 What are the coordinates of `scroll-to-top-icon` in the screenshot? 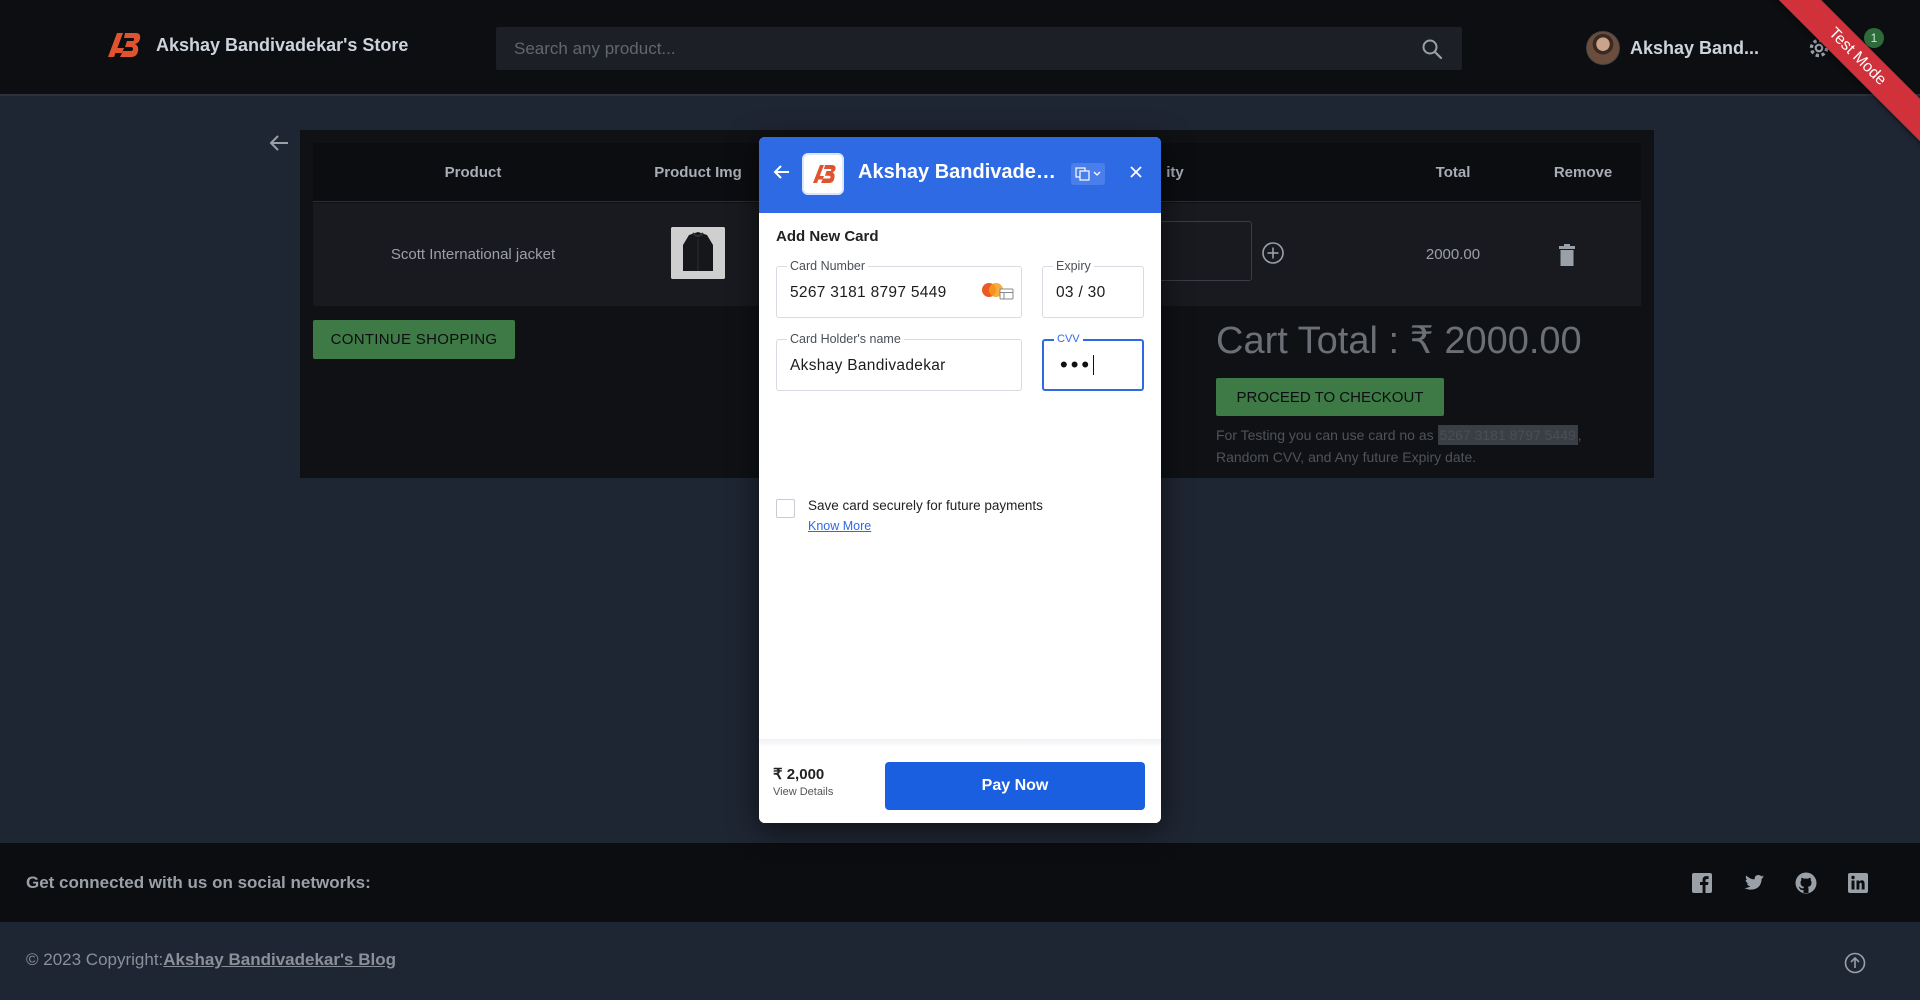 It's located at (1855, 963).